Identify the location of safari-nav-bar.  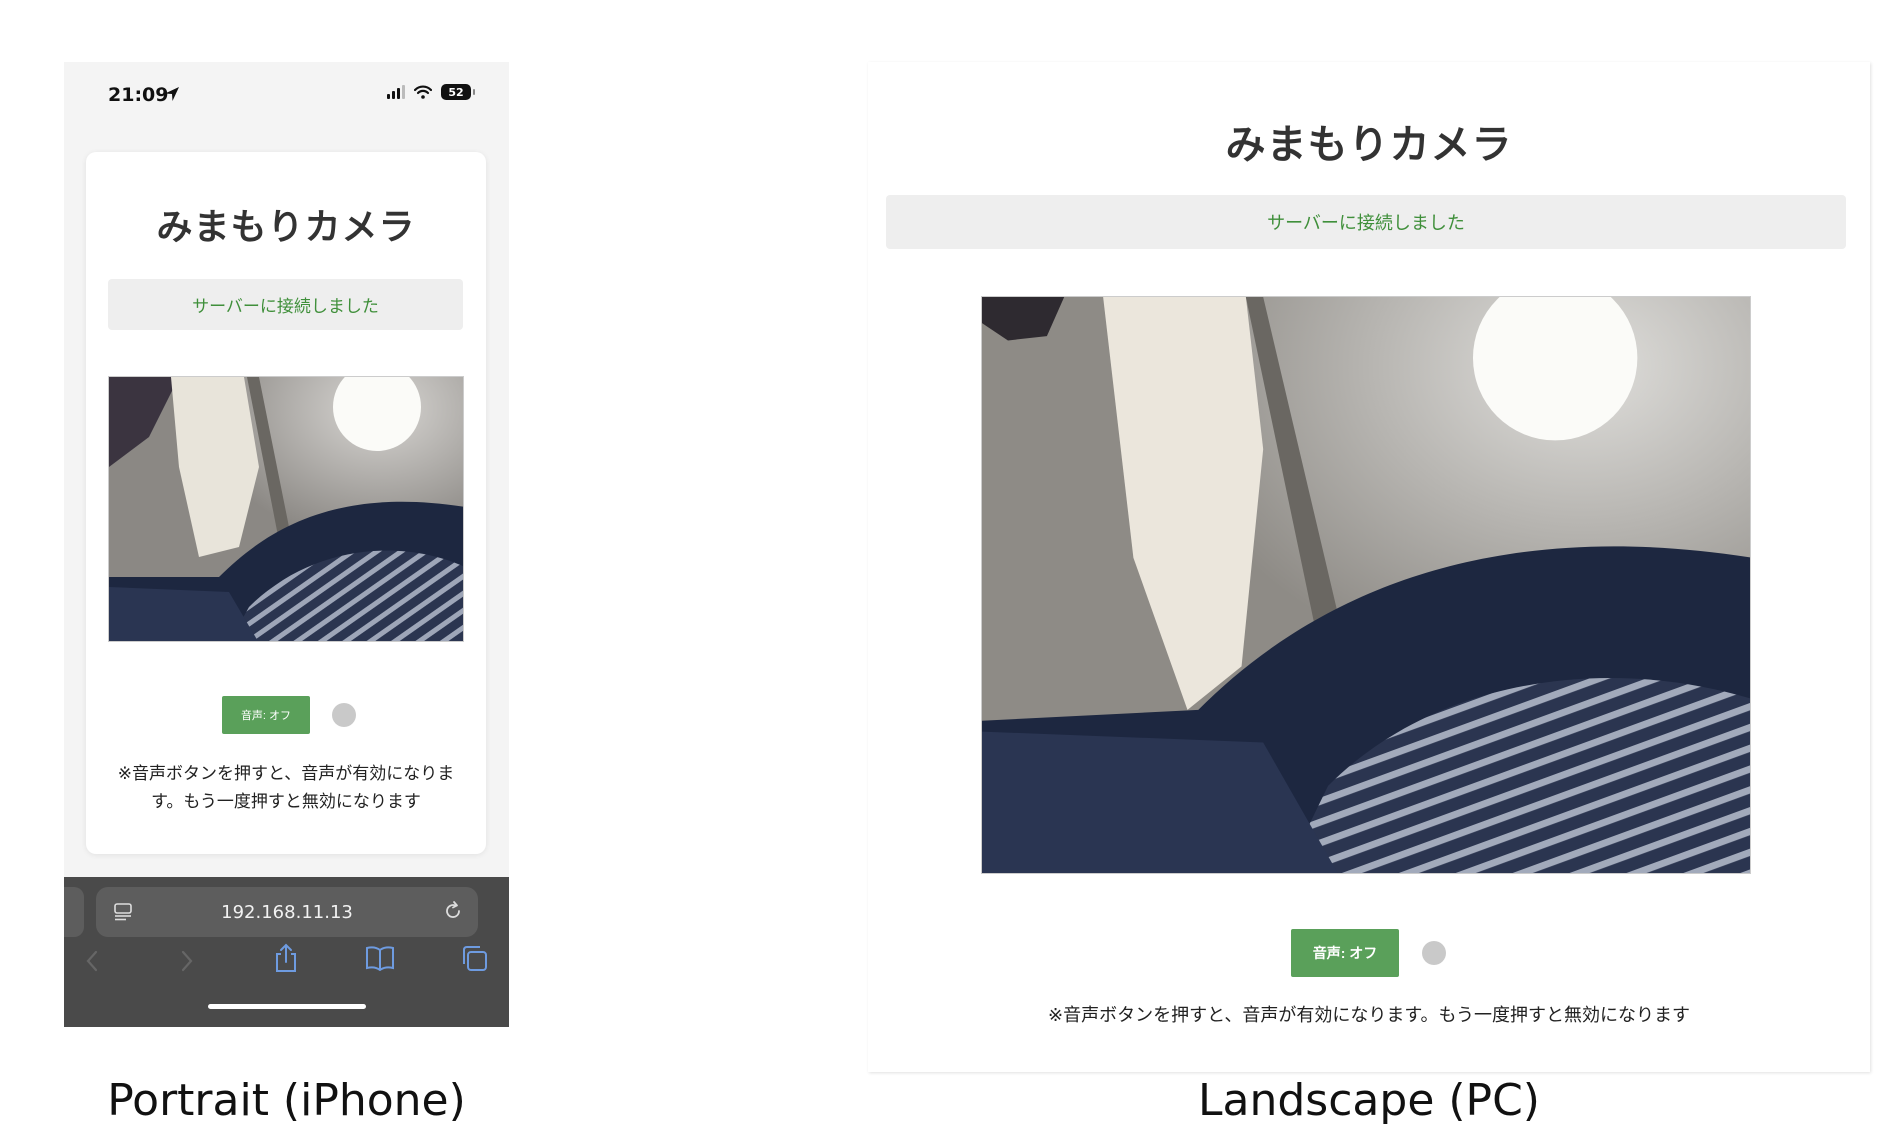
(286, 961).